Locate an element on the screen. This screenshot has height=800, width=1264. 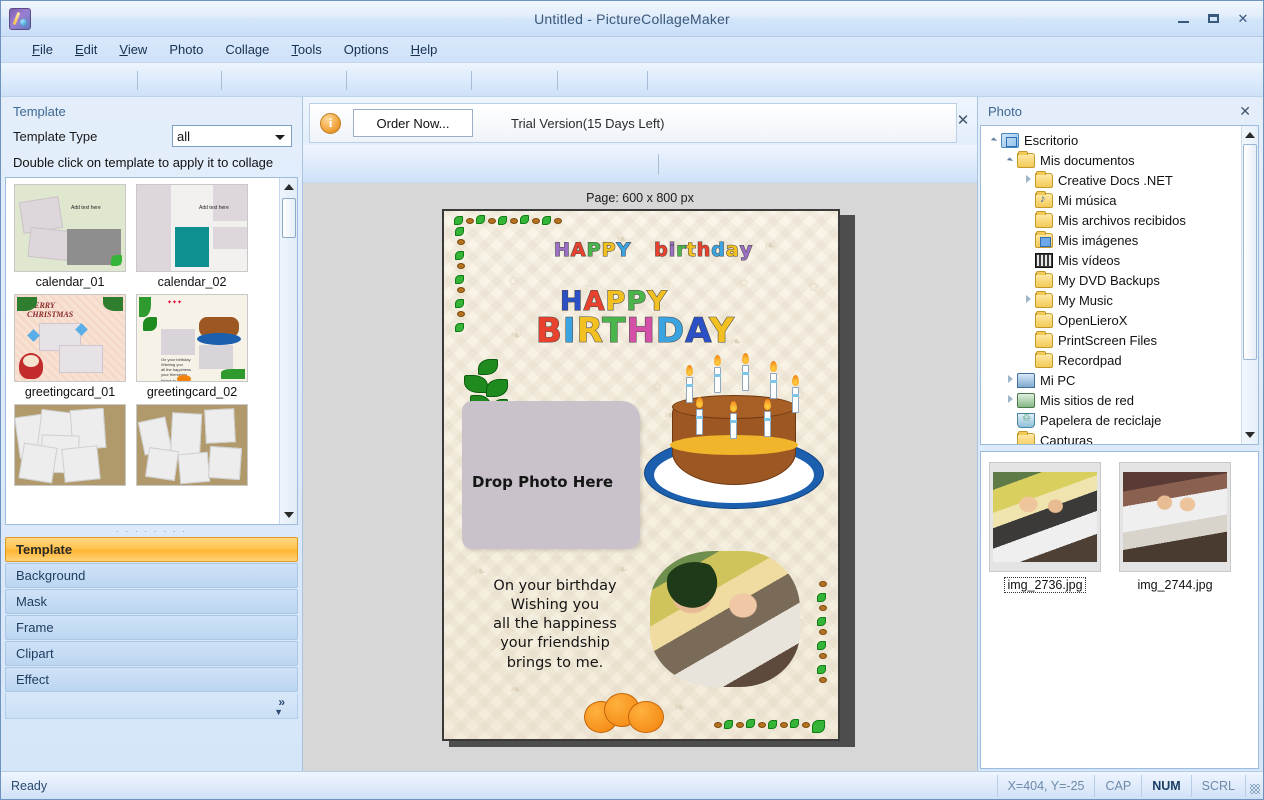
tree-item-recordpad: Recordpad is located at coordinates (1113, 360).